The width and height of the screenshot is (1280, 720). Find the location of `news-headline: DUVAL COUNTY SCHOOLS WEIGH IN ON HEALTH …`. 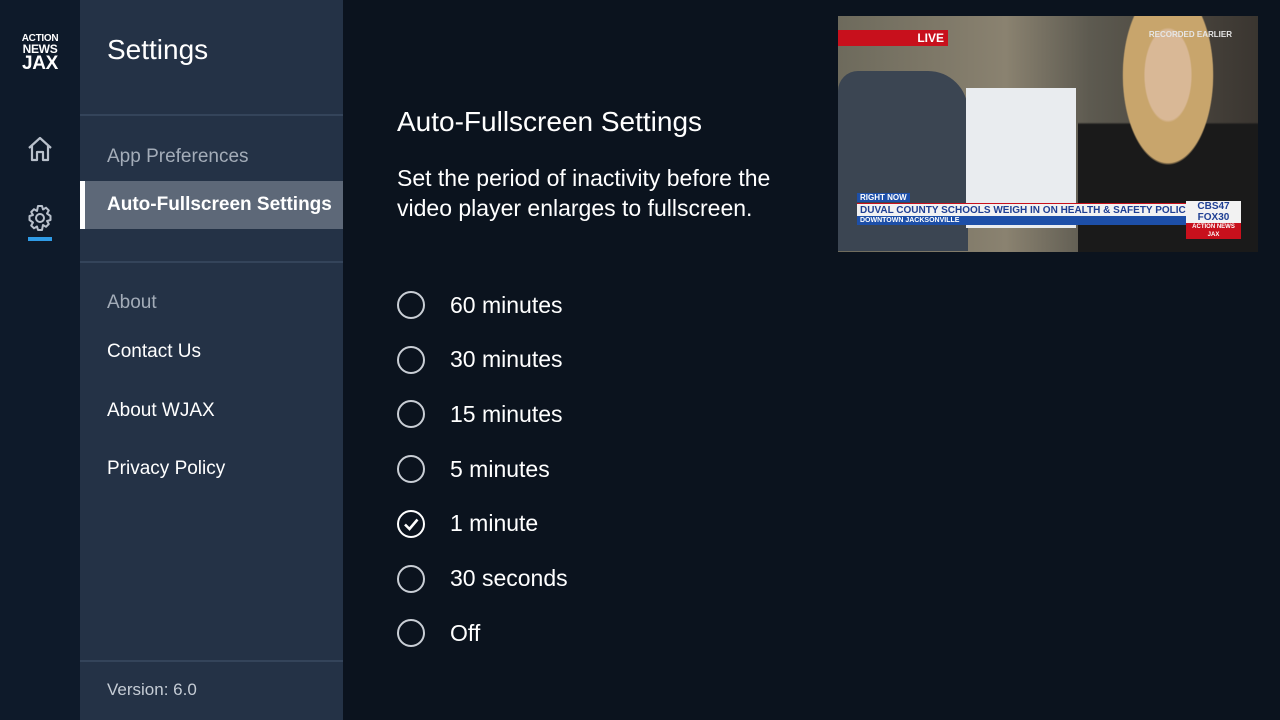

news-headline: DUVAL COUNTY SCHOOLS WEIGH IN ON HEALTH … is located at coordinates (1023, 210).